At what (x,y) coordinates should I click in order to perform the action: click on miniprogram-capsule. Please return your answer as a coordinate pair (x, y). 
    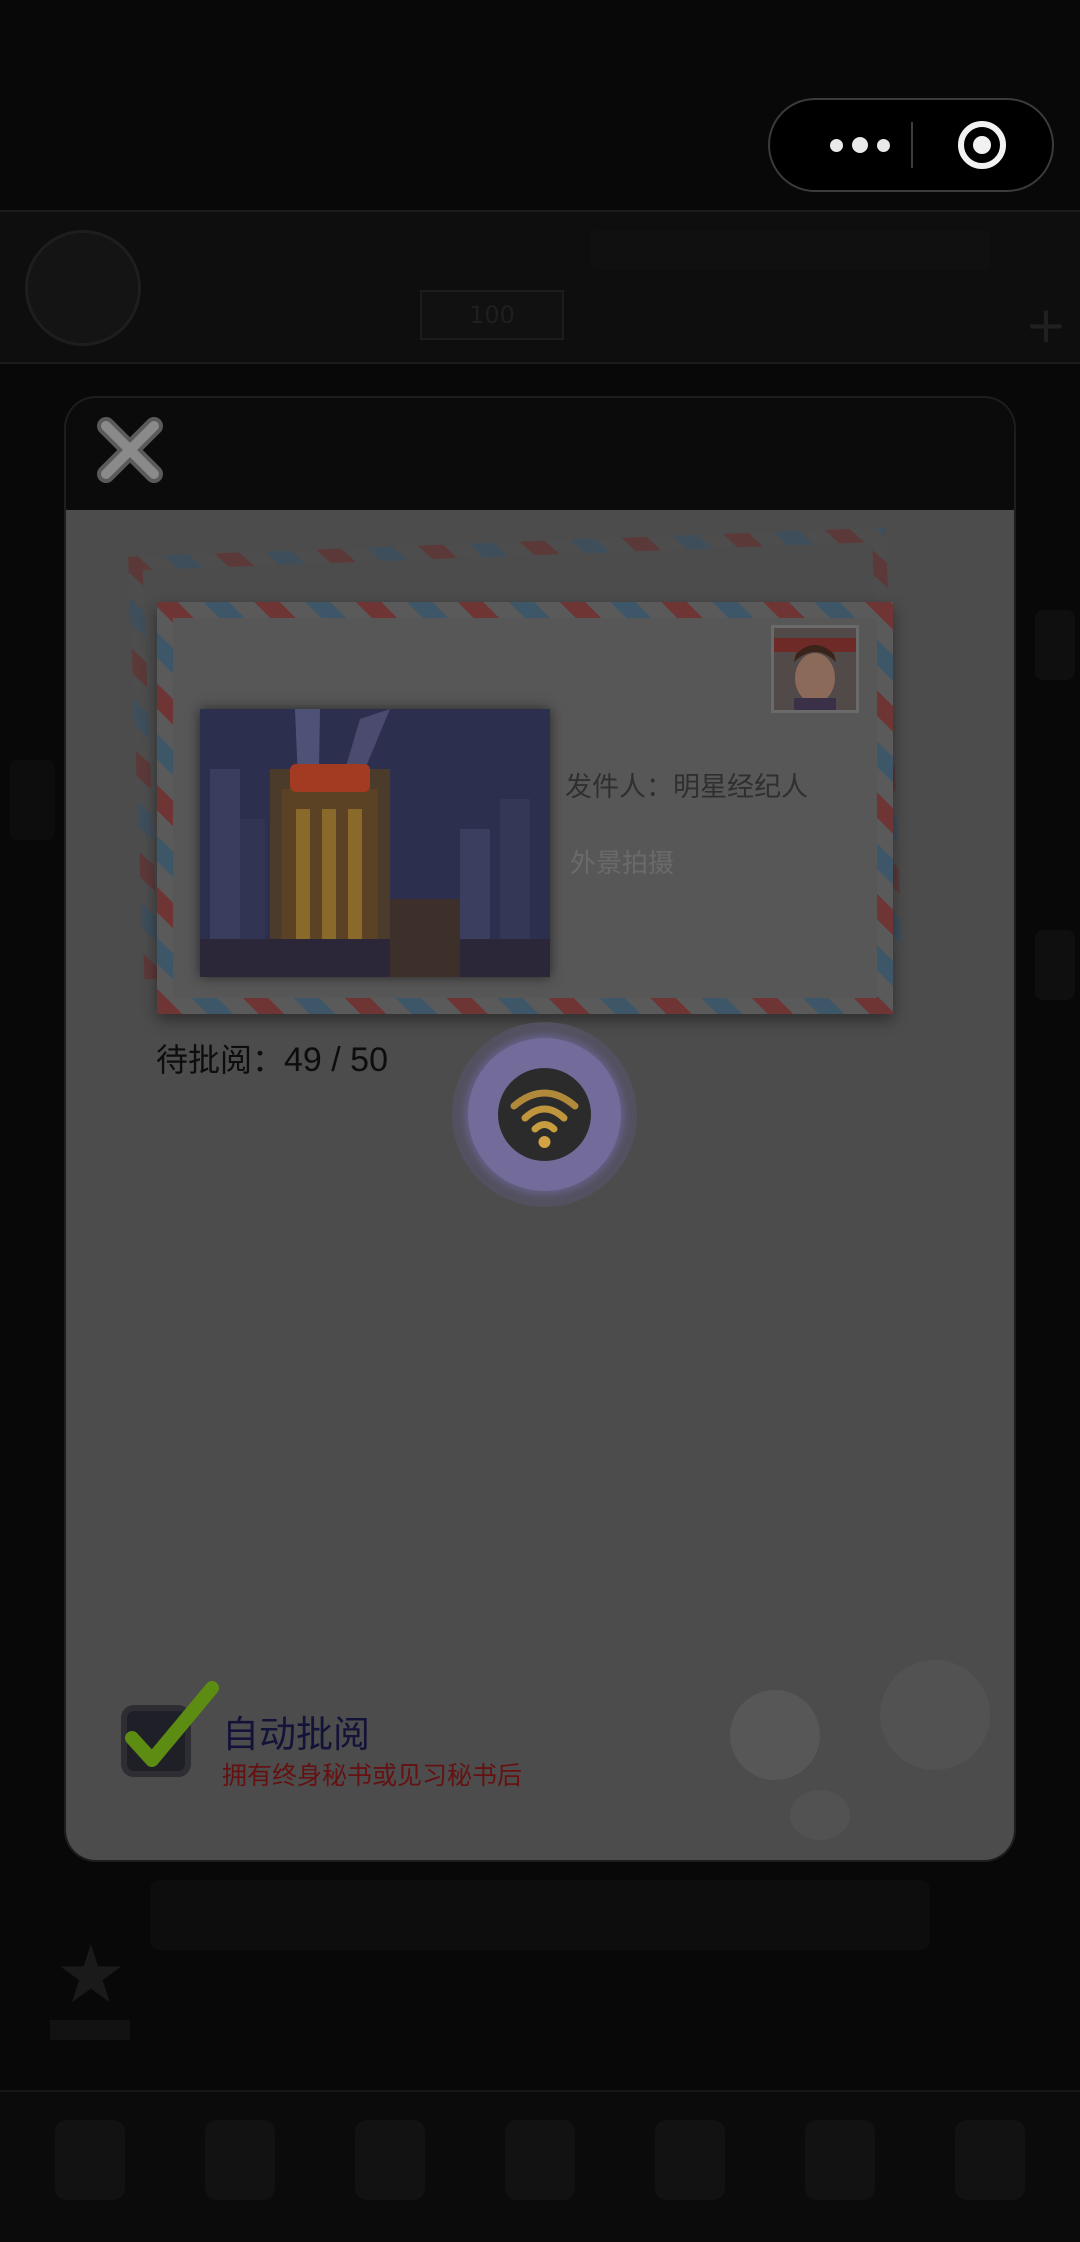
    Looking at the image, I should click on (911, 145).